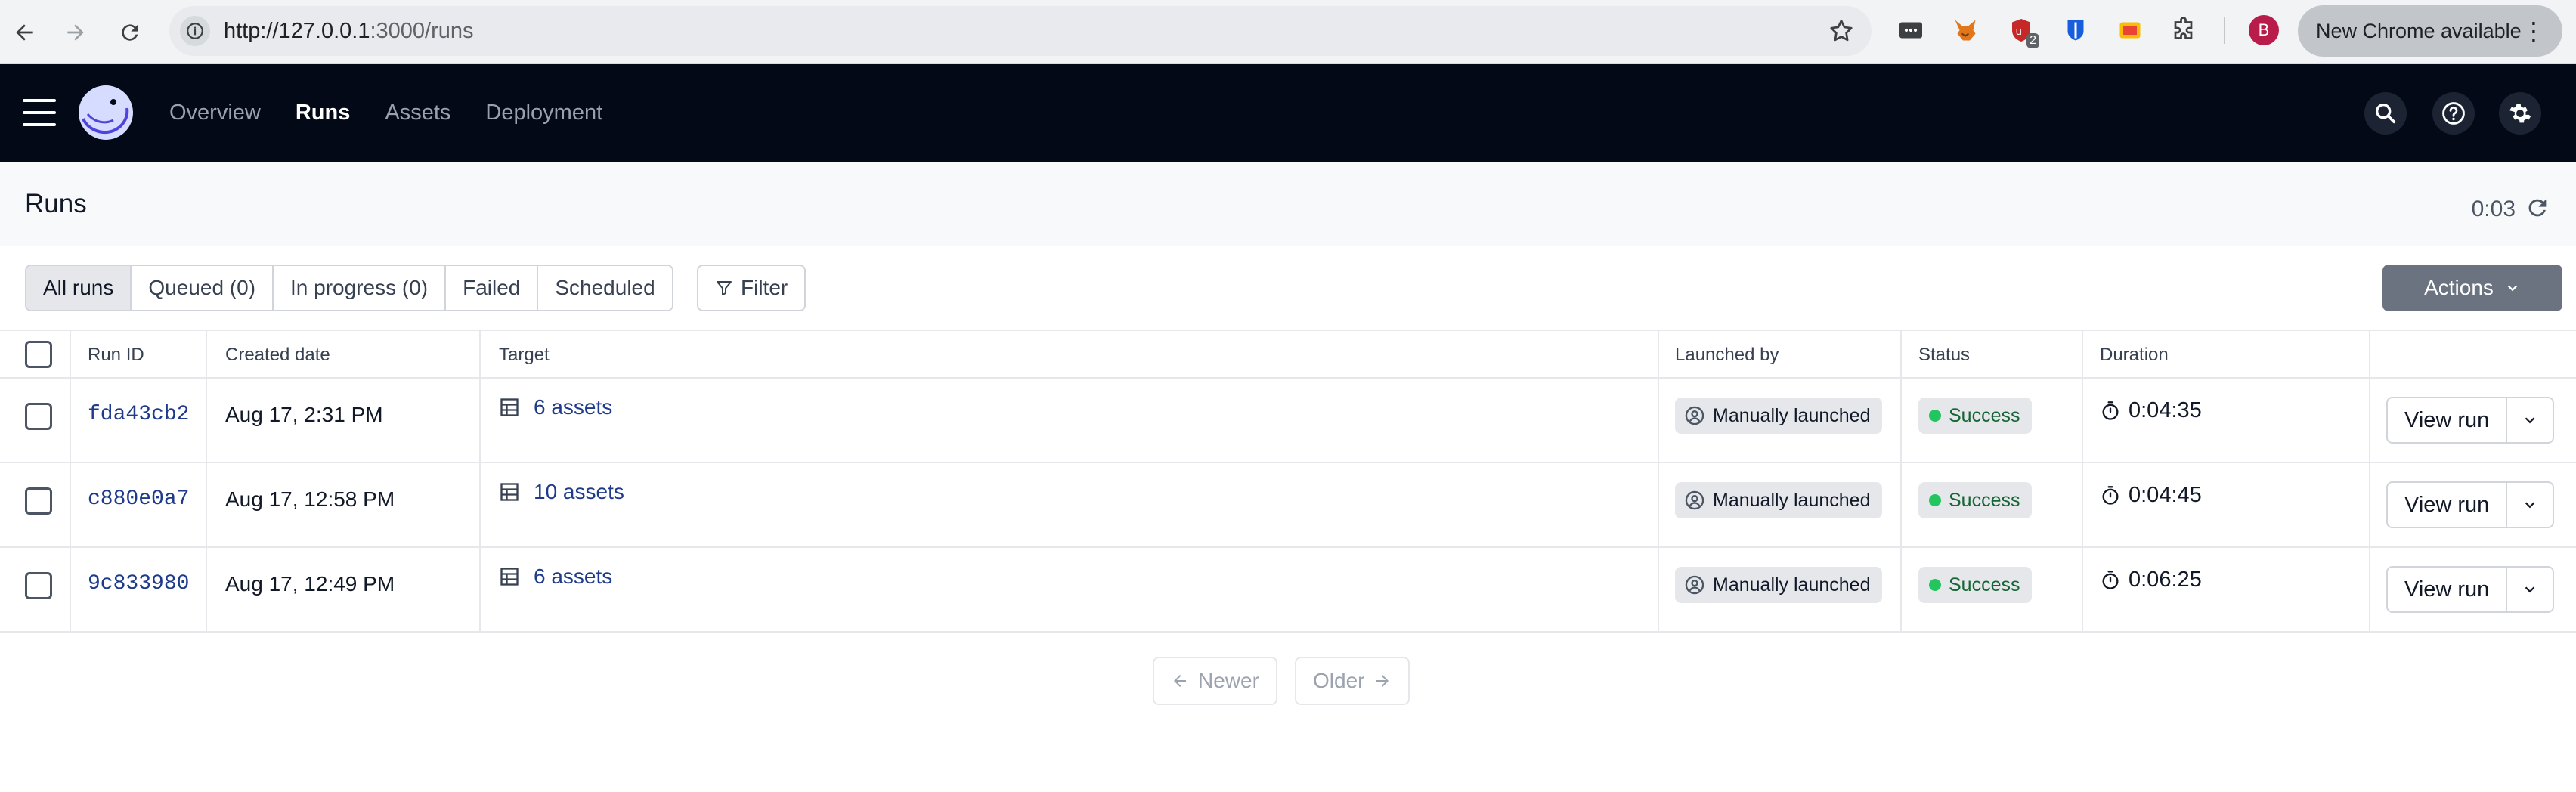 The image size is (2576, 792). I want to click on tab-failed: Failed, so click(492, 288).